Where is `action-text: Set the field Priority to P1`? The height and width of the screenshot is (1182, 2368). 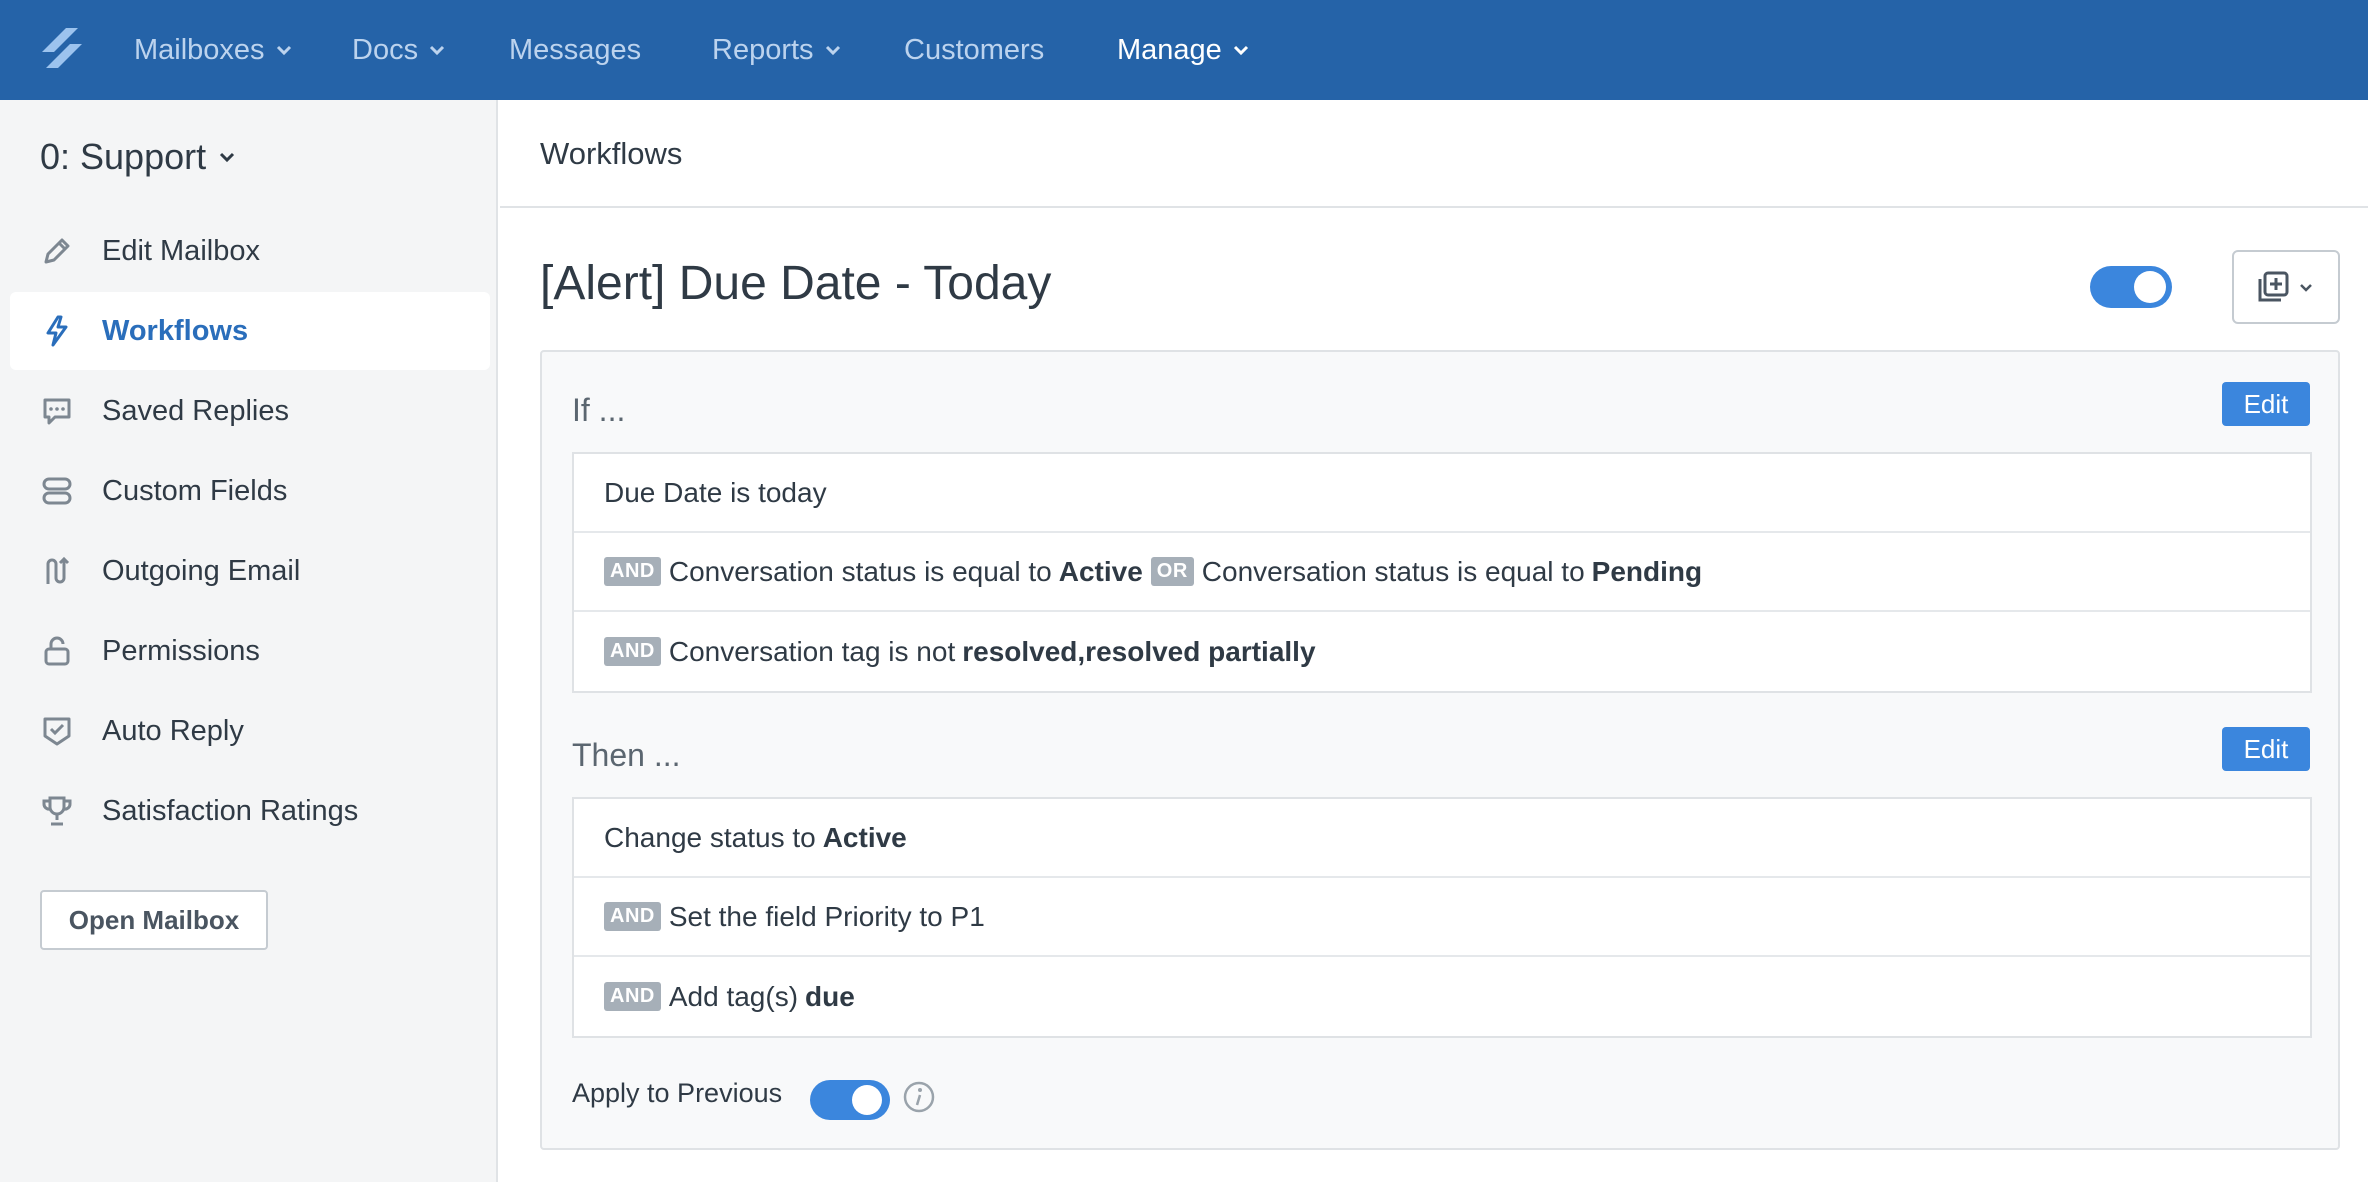 action-text: Set the field Priority to P1 is located at coordinates (826, 916).